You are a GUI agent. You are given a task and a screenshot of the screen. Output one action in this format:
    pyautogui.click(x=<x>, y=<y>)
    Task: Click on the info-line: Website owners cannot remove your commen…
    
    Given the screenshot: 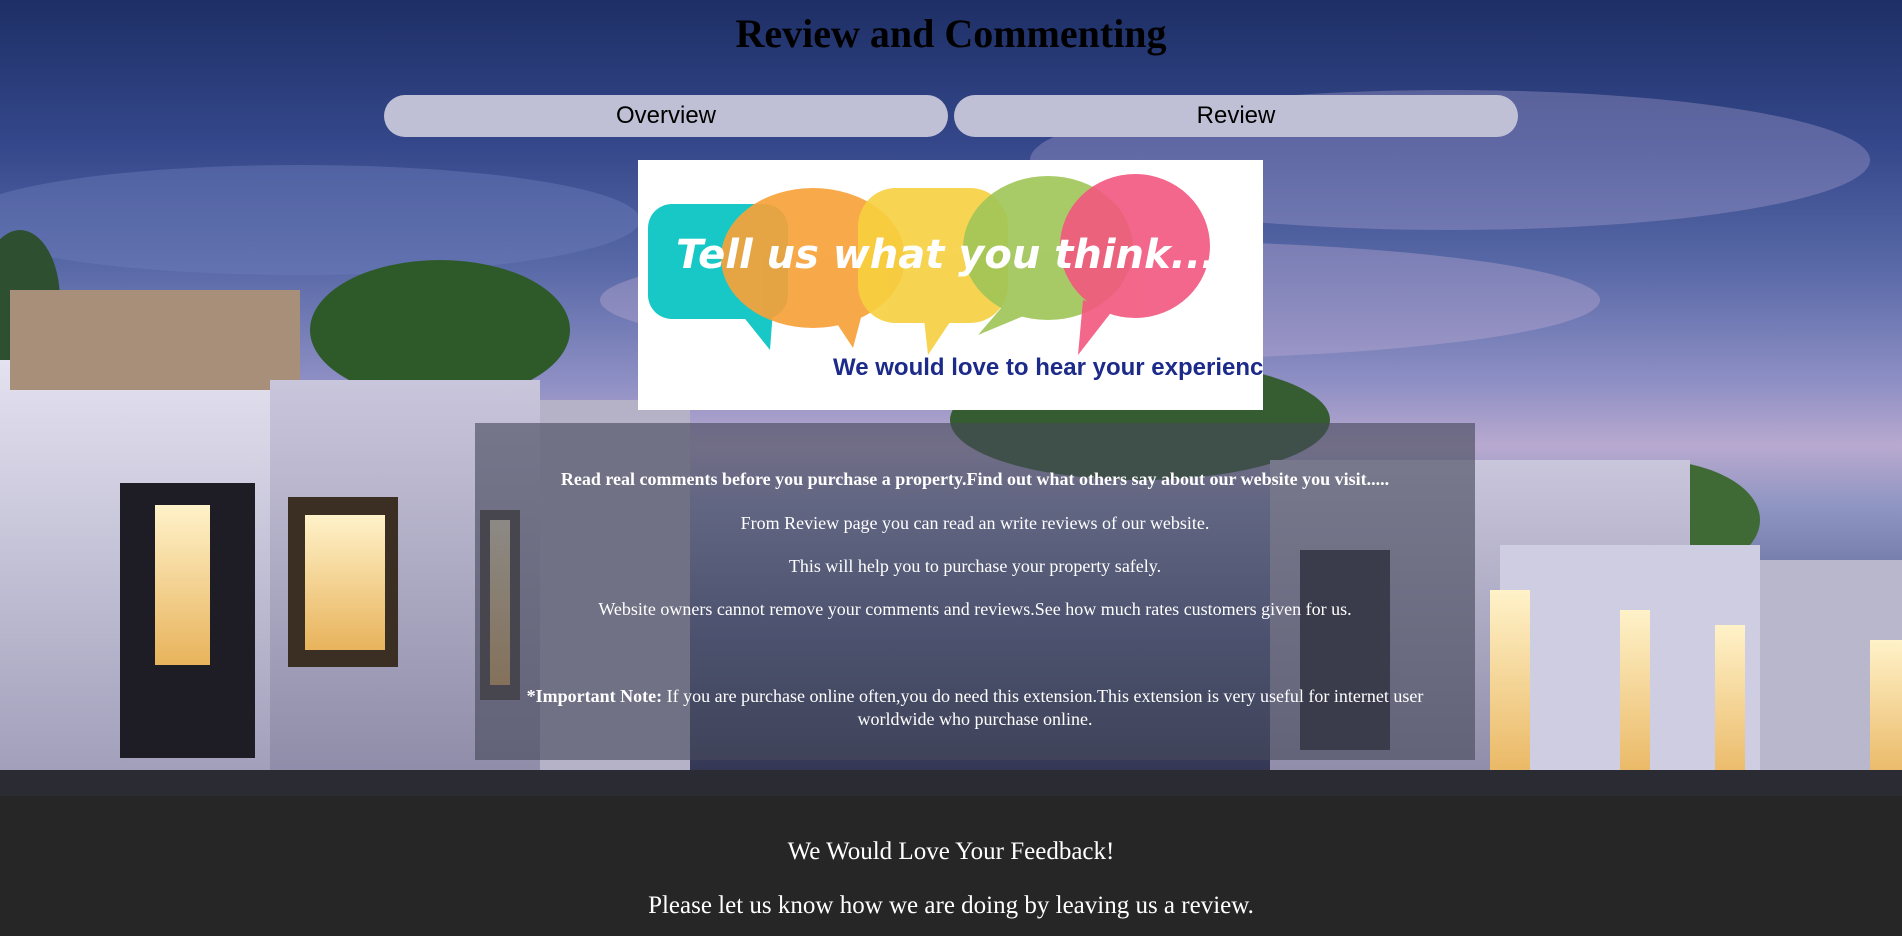 What is the action you would take?
    pyautogui.click(x=975, y=609)
    